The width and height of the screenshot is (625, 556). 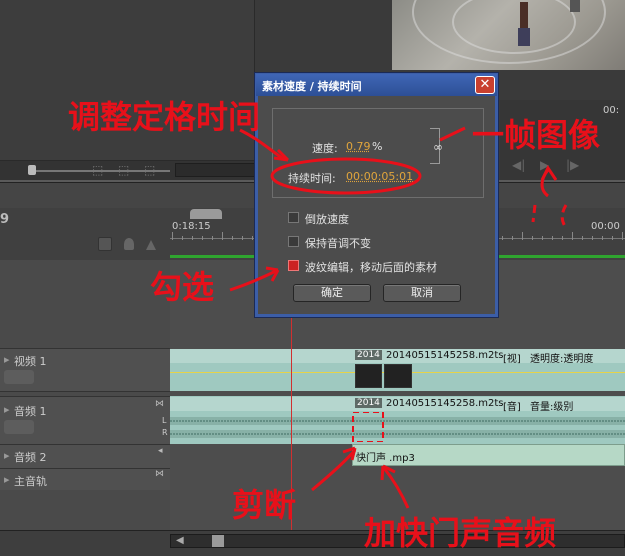 I want to click on annotation-cut: 剪断, so click(x=264, y=505).